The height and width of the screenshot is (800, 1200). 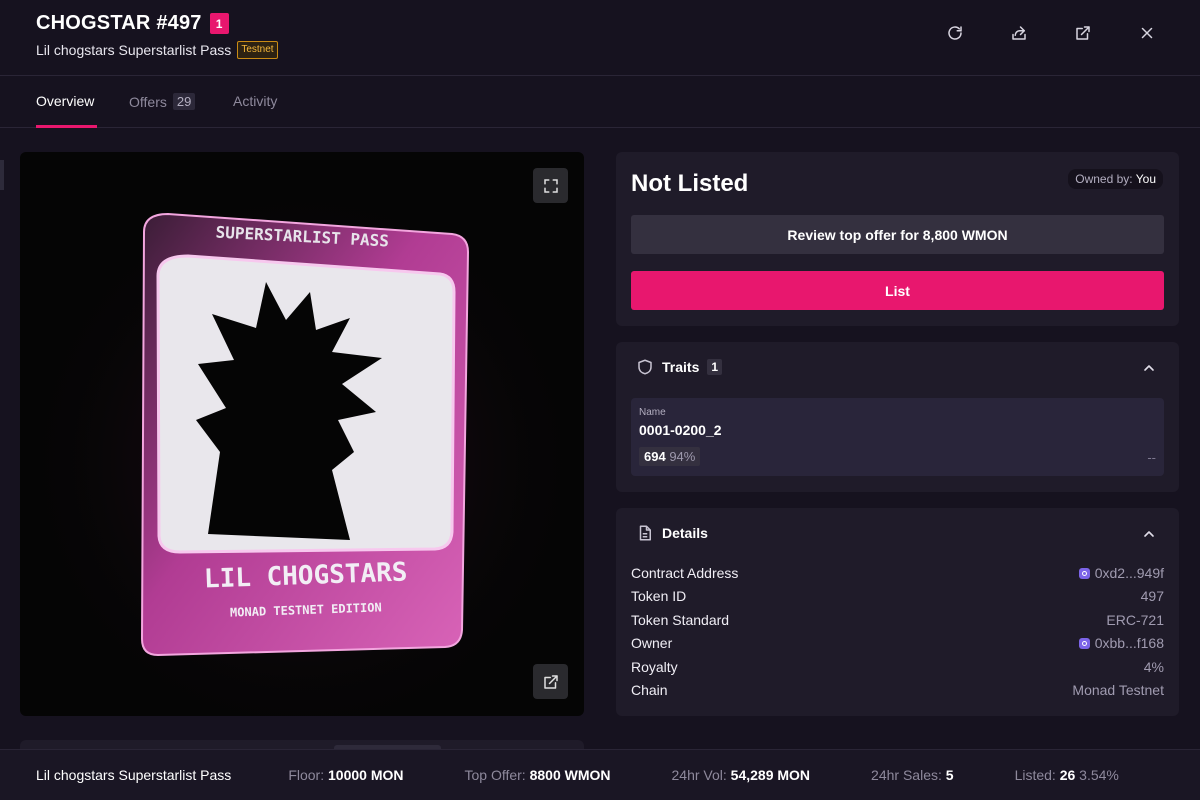 I want to click on open-image-button, so click(x=550, y=681).